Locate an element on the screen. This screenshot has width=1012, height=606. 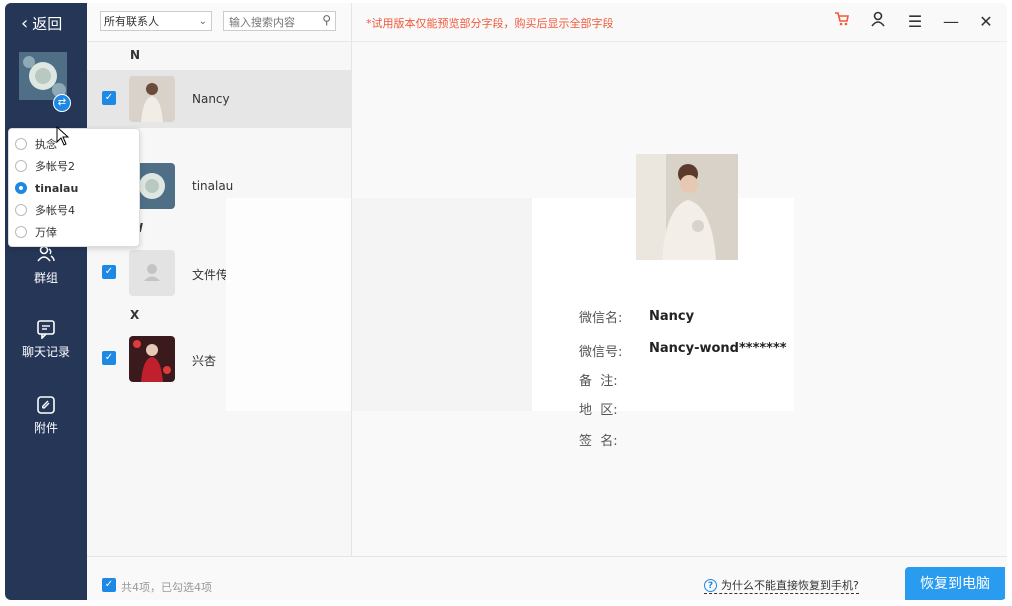
user-placeholder-icon is located at coordinates (152, 272).